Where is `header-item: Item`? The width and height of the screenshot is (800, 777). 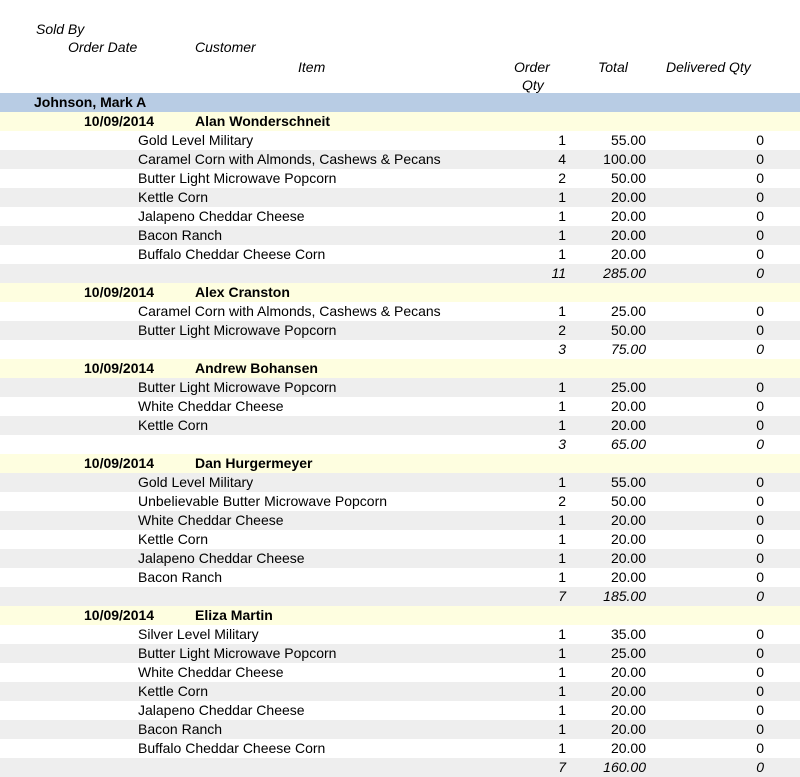
header-item: Item is located at coordinates (312, 67).